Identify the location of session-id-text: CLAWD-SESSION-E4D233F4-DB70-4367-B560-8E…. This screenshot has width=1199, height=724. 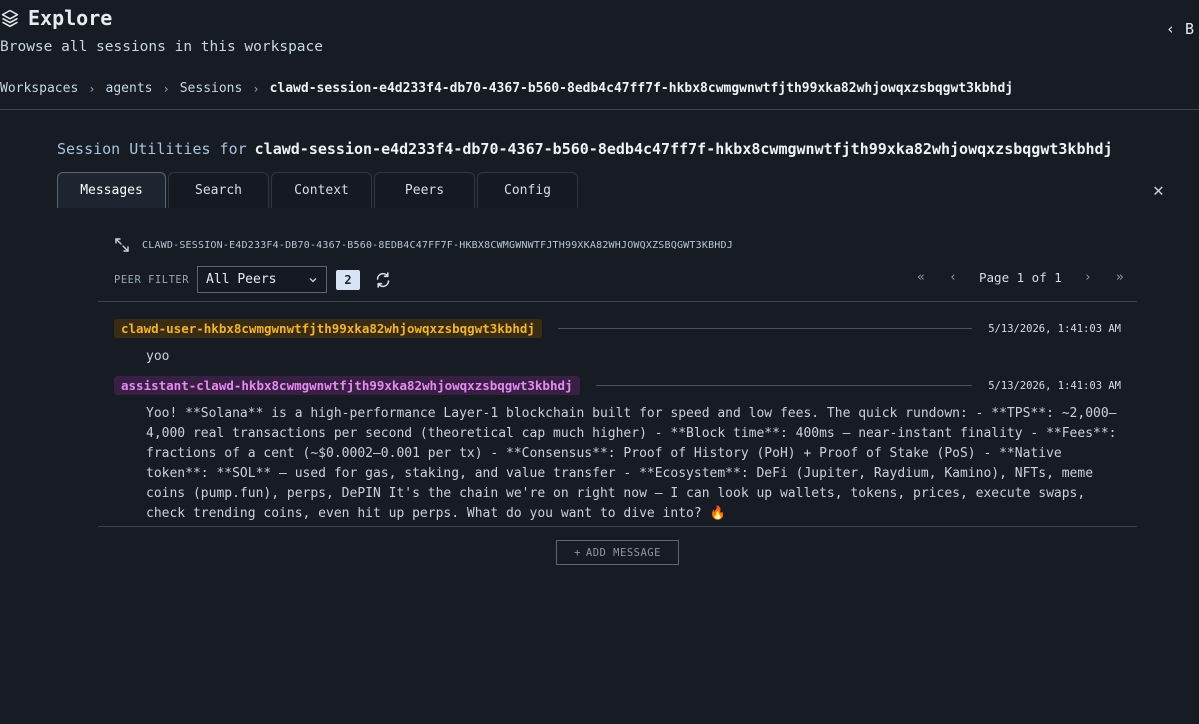
(437, 245).